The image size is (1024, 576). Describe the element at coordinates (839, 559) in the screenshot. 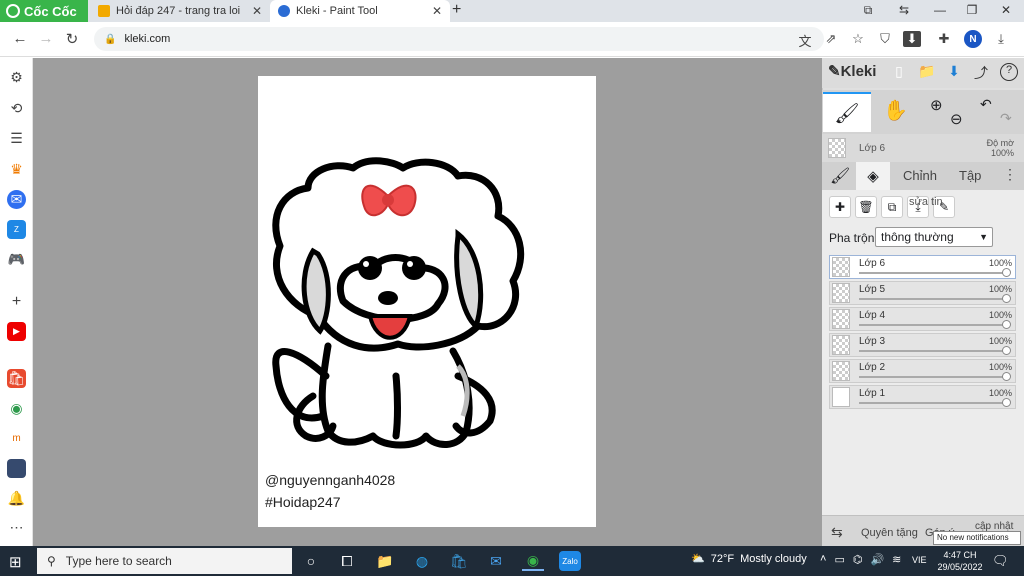

I see `battery-icon: ▭` at that location.